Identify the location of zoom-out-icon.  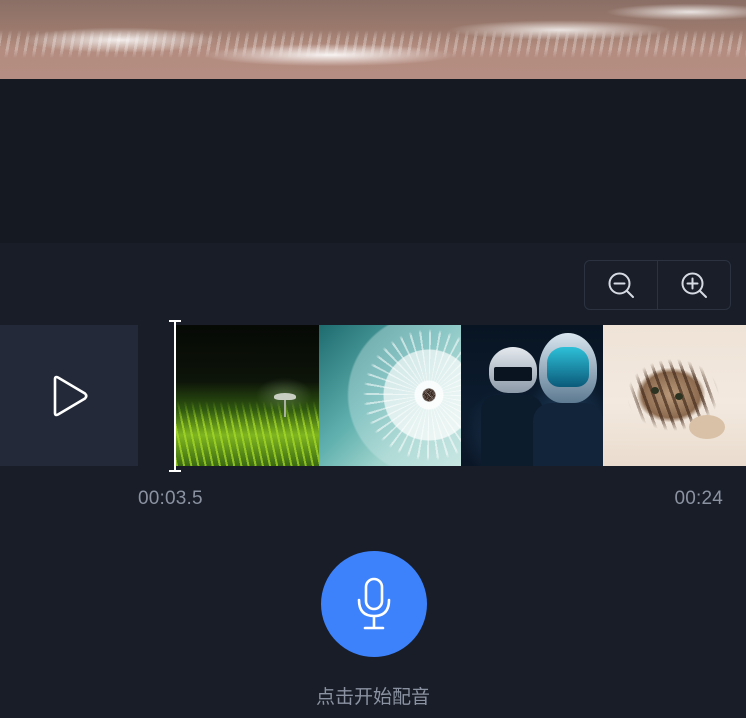
(621, 285).